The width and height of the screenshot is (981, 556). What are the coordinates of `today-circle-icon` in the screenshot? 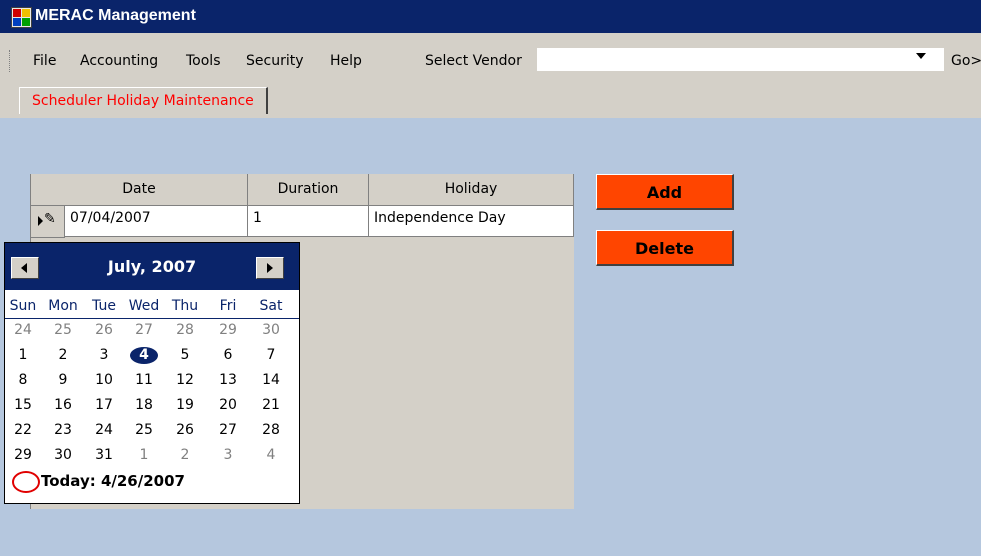 It's located at (26, 482).